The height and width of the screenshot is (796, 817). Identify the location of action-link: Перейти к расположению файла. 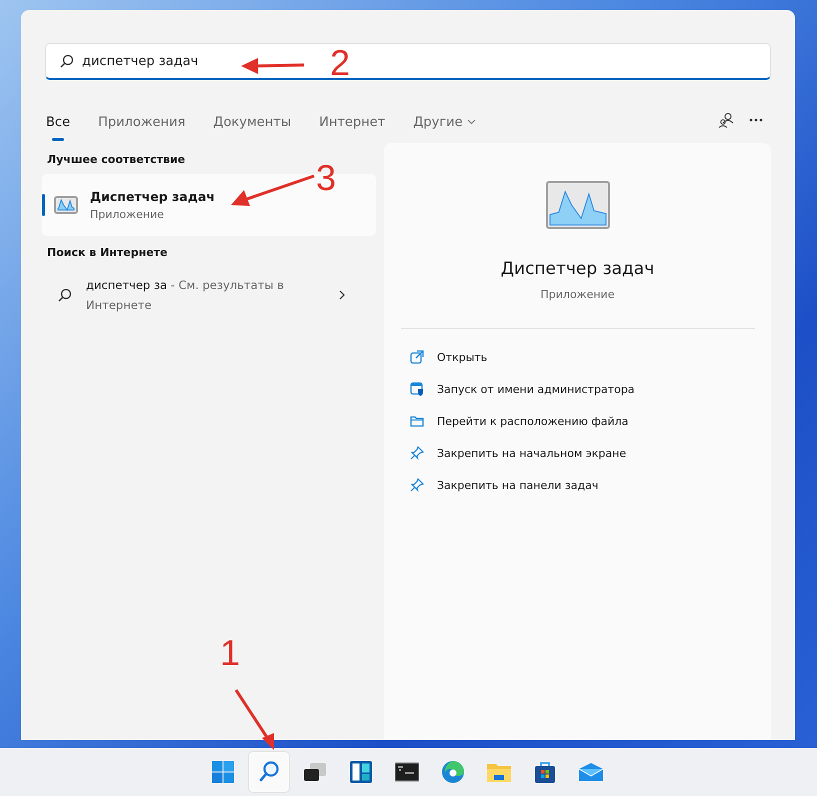
(590, 421).